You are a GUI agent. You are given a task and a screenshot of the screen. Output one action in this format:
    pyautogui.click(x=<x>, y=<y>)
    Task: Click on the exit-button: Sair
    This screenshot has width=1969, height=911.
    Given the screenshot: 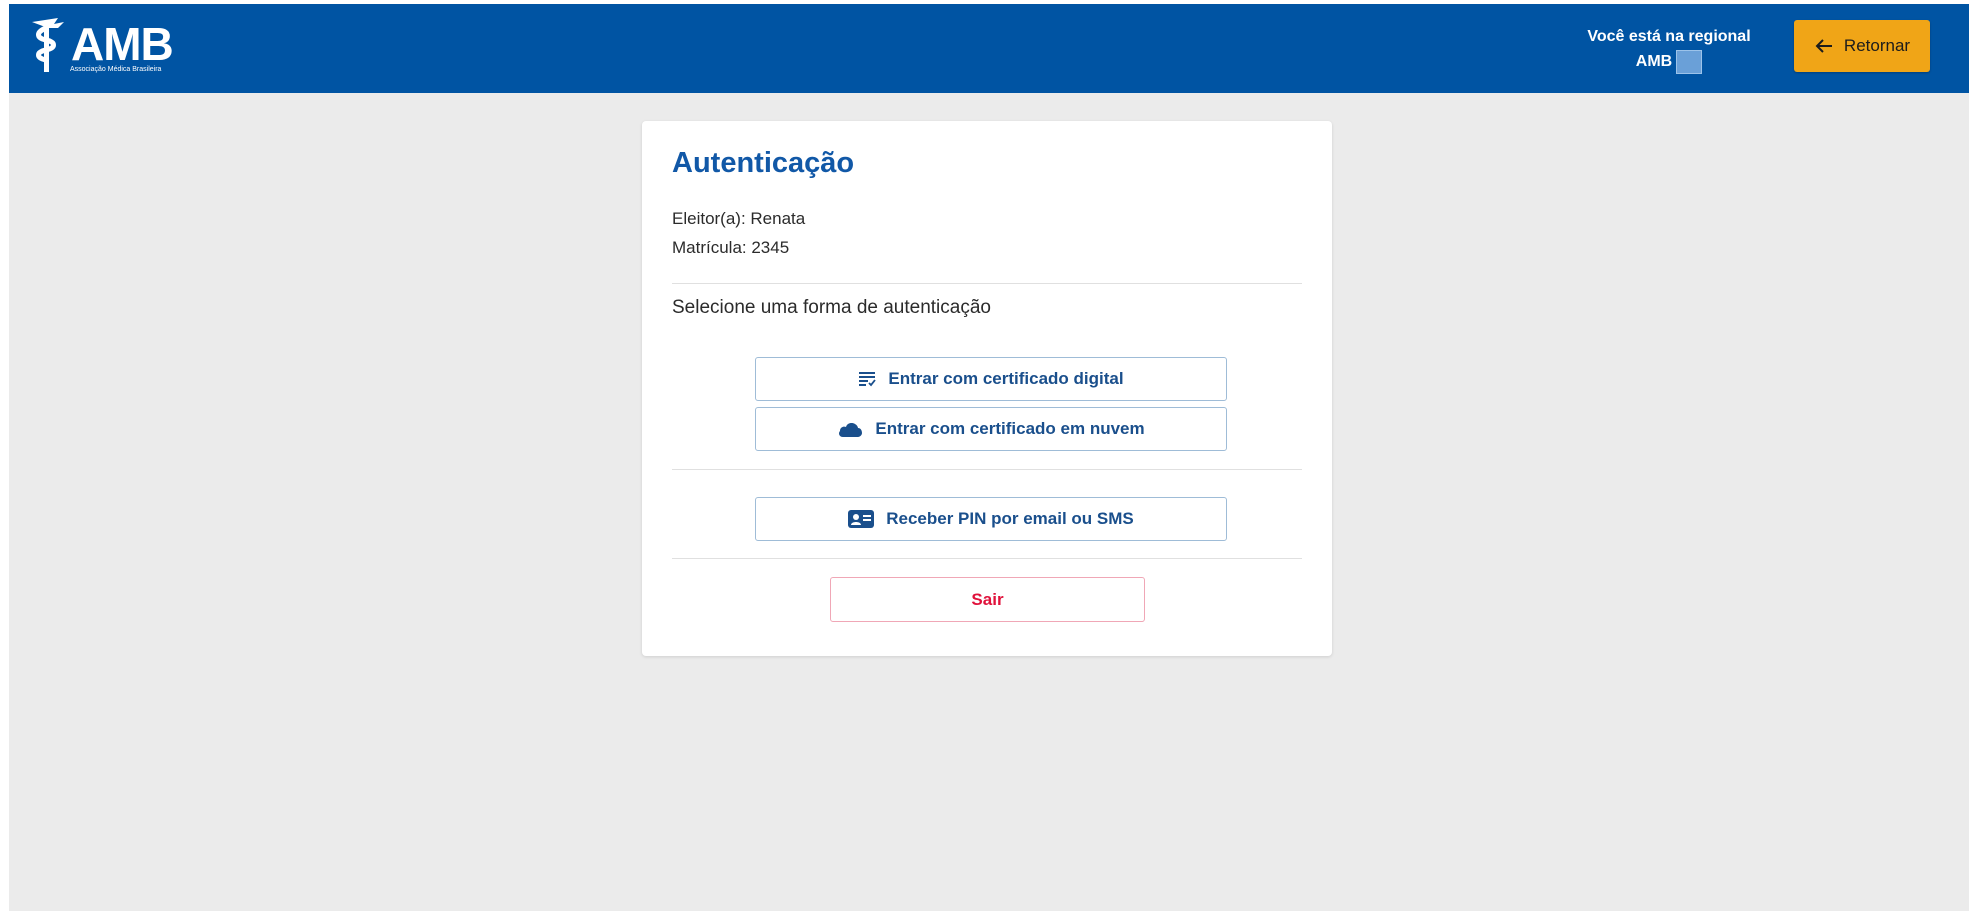 What is the action you would take?
    pyautogui.click(x=987, y=599)
    